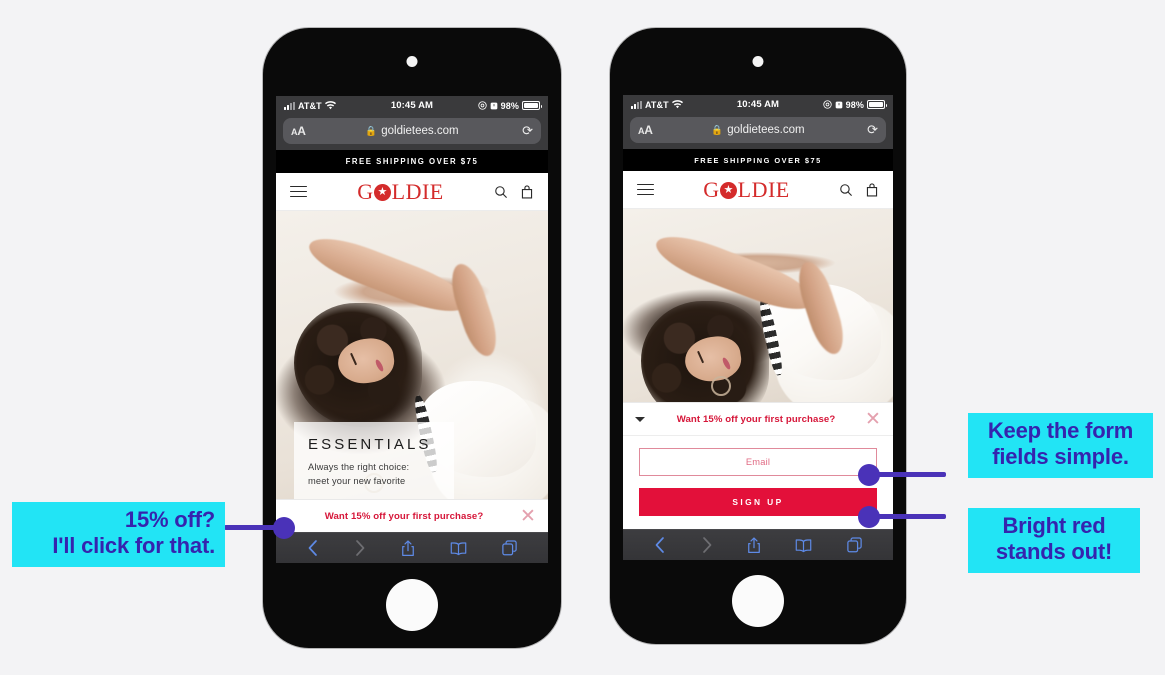 The image size is (1165, 675). What do you see at coordinates (1054, 552) in the screenshot?
I see `callout-line-2: stands out!` at bounding box center [1054, 552].